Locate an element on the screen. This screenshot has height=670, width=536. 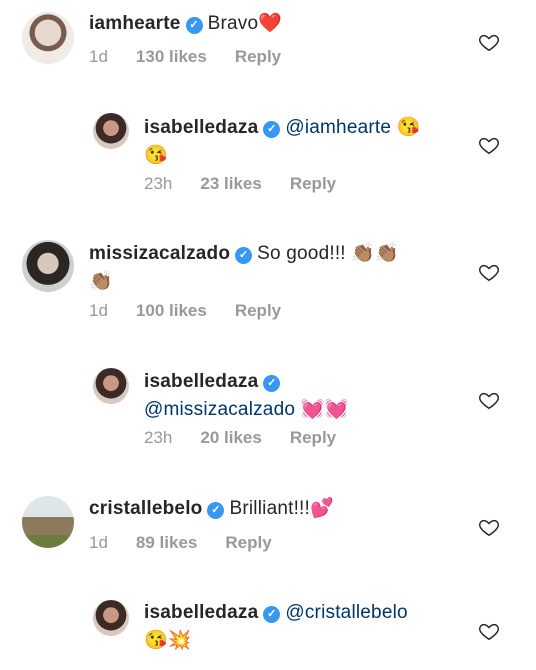
mention-link: @cristallebelo is located at coordinates (346, 612).